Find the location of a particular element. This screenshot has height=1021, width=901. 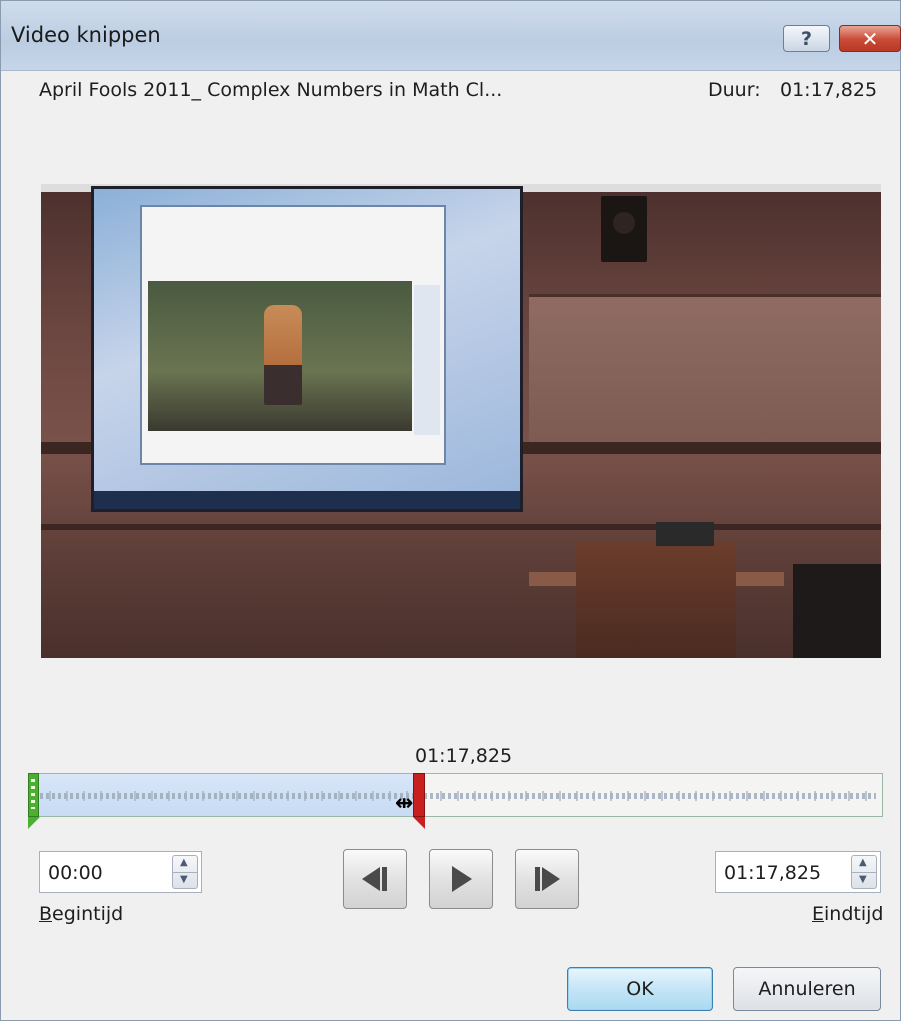

current-time-label: 01:17,825 is located at coordinates (464, 756).